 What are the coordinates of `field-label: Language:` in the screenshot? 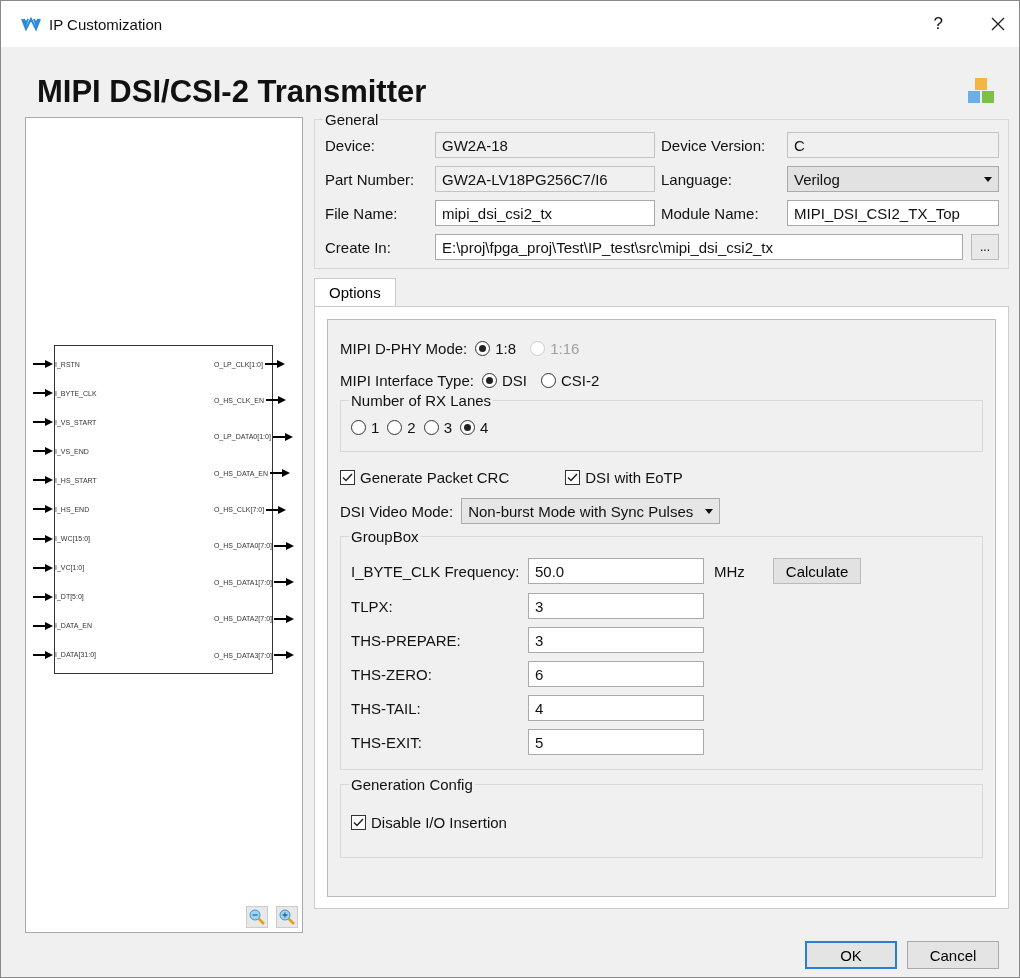 It's located at (697, 179).